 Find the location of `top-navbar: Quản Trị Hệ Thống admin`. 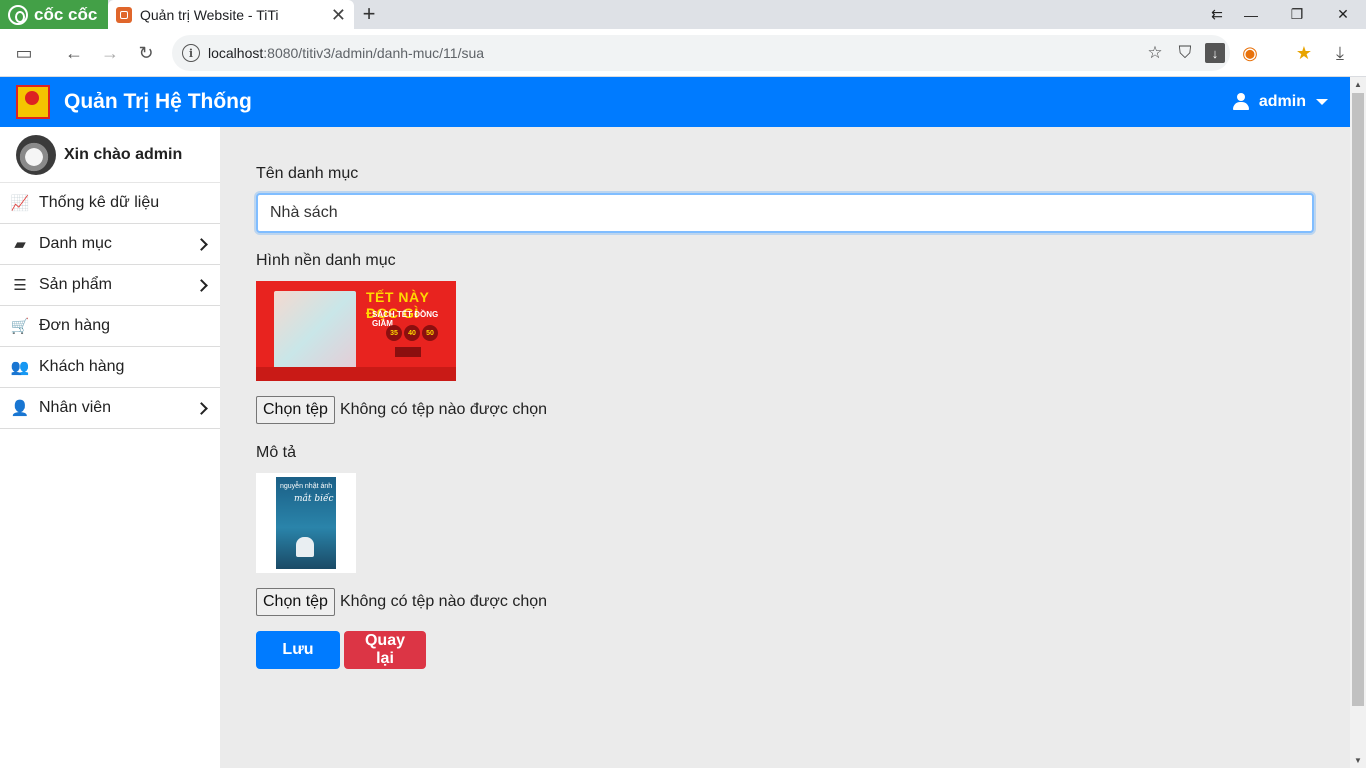

top-navbar: Quản Trị Hệ Thống admin is located at coordinates (675, 102).